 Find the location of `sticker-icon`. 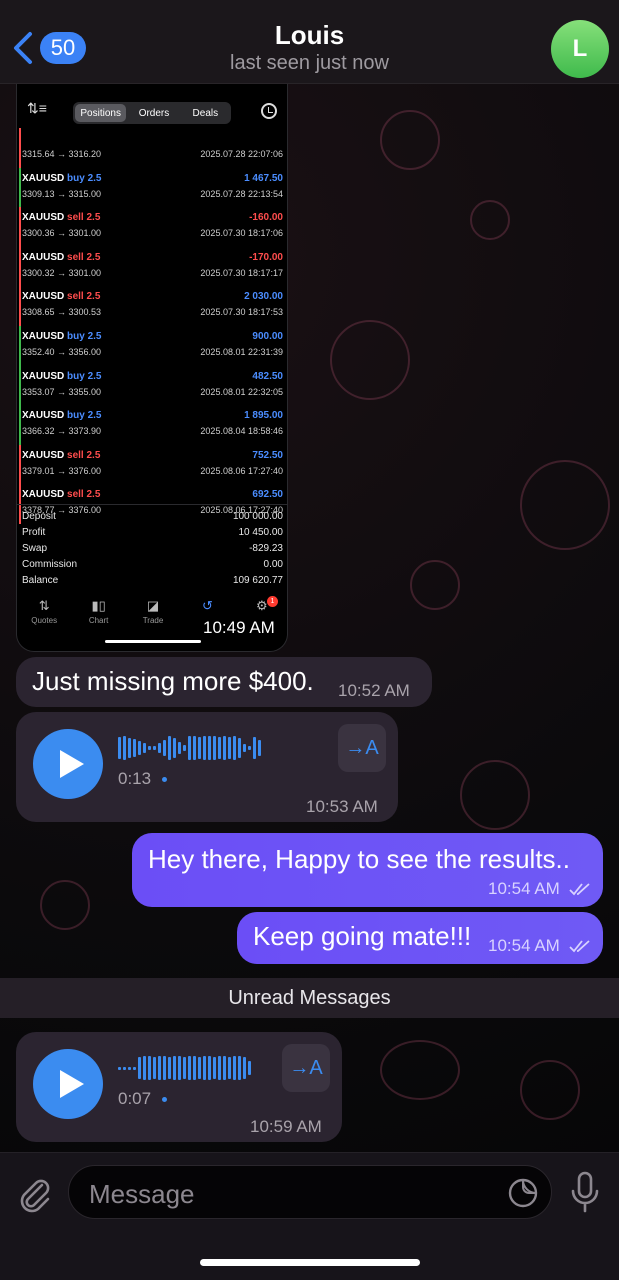

sticker-icon is located at coordinates (523, 1193).